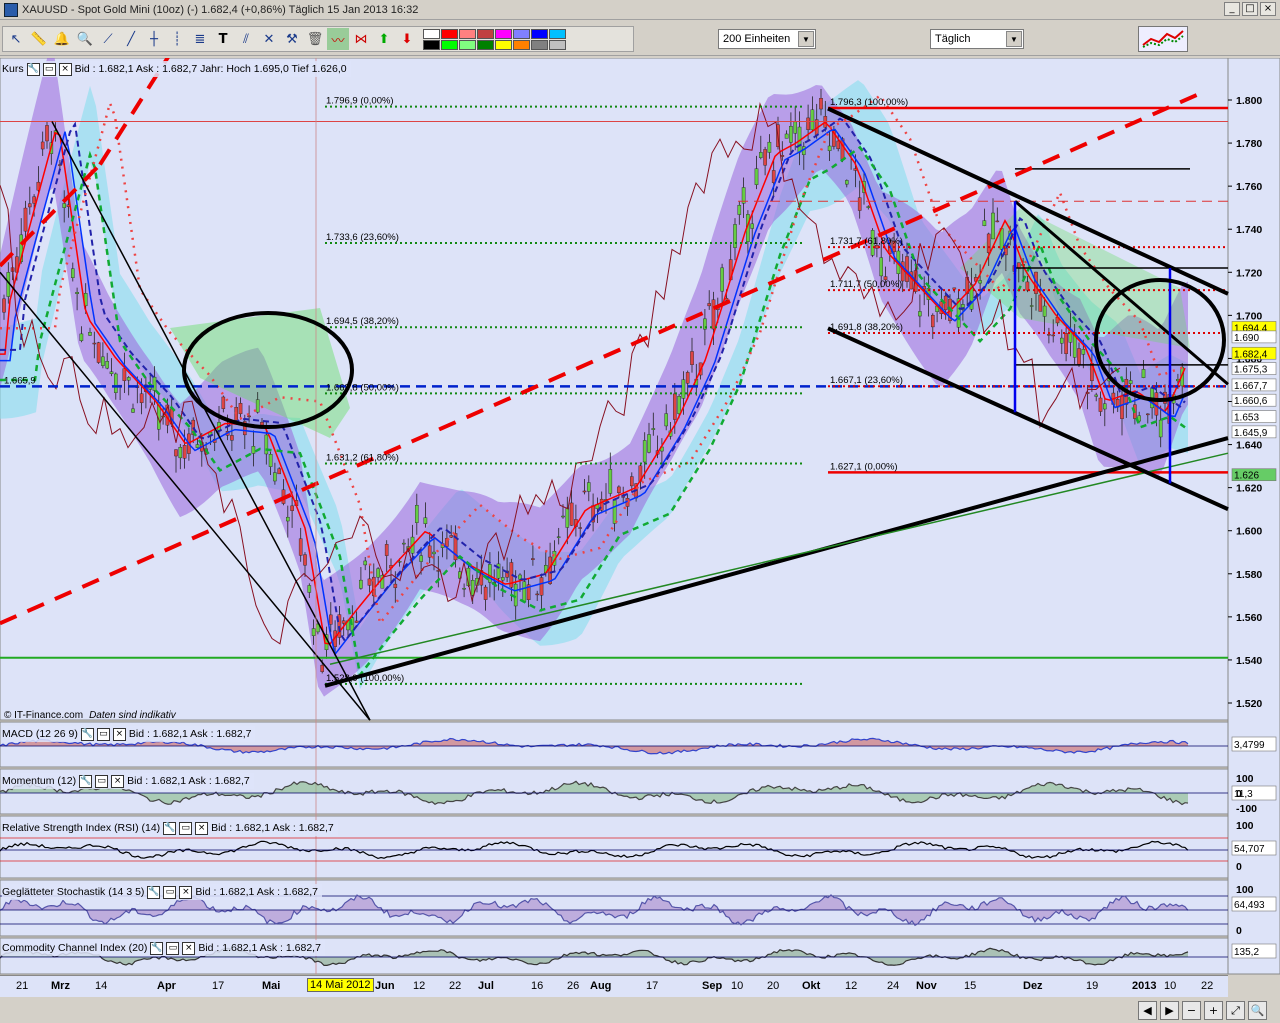 Image resolution: width=1280 pixels, height=1023 pixels. I want to click on trash-icon: 🗑, so click(315, 39).